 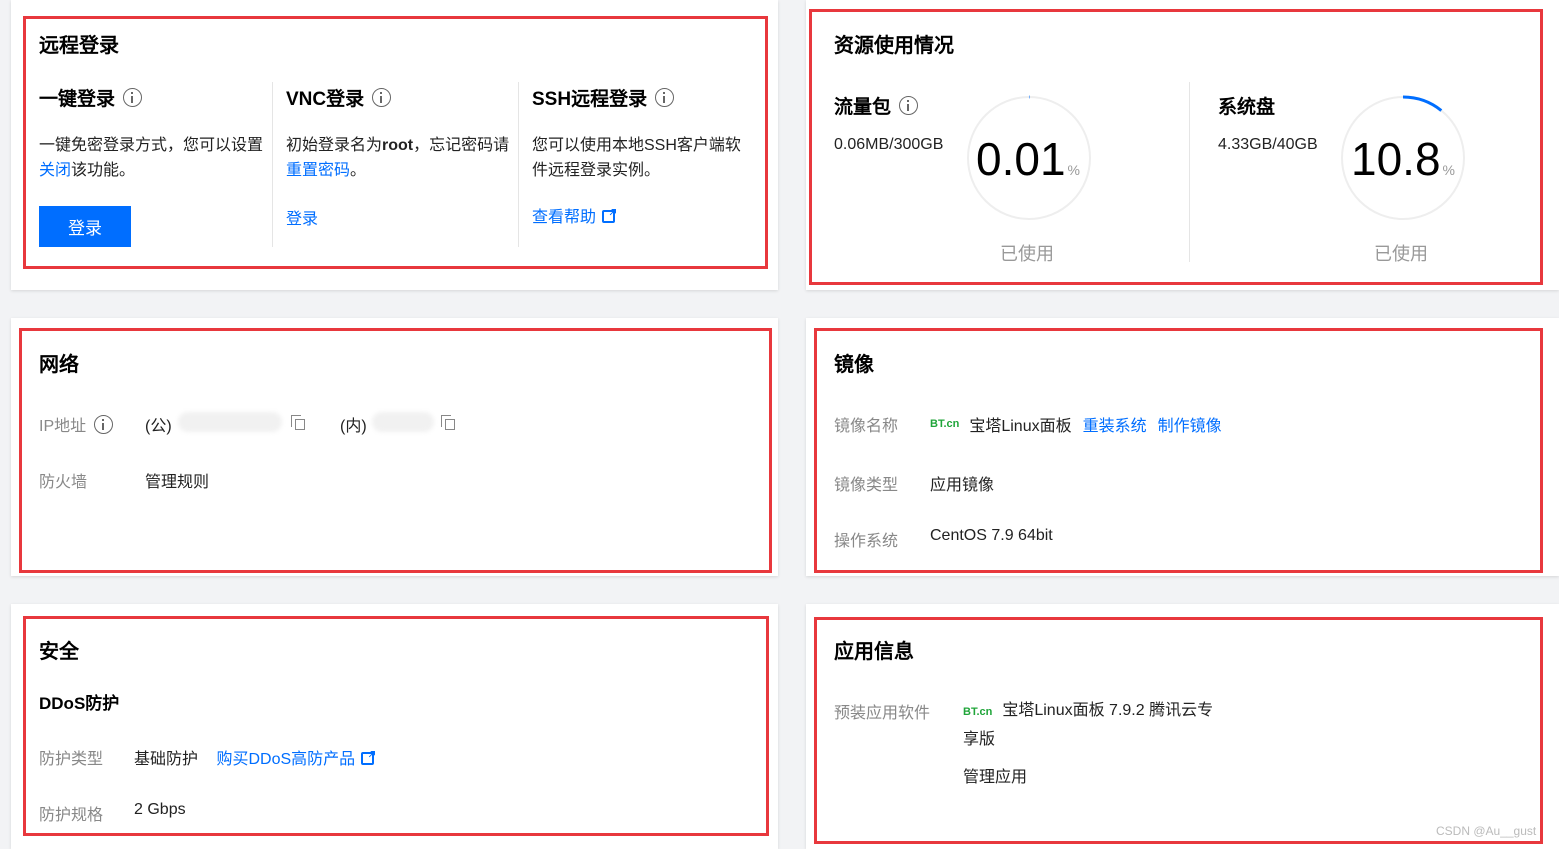 What do you see at coordinates (1076, 424) in the screenshot?
I see `image-name-value: BT.cn 宝塔Linux面板 重装系统 制作镜像` at bounding box center [1076, 424].